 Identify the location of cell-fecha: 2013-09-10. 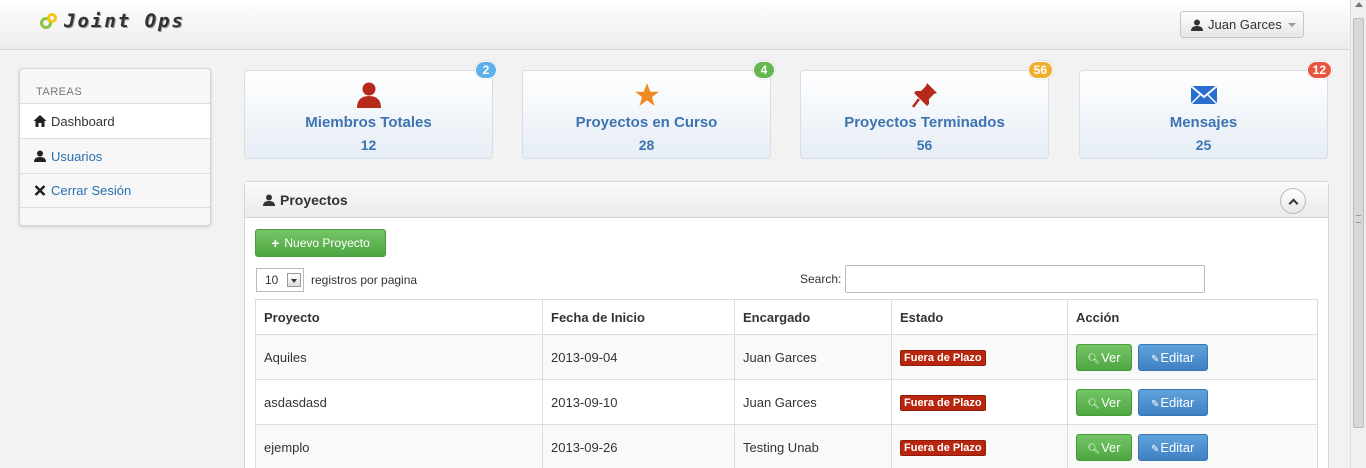
(638, 402).